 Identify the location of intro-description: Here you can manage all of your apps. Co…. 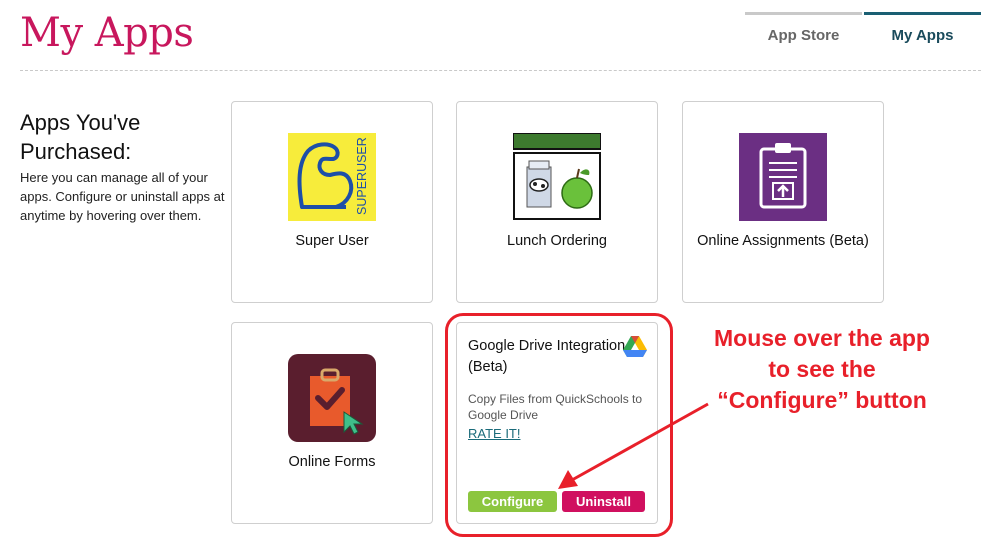
(122, 196).